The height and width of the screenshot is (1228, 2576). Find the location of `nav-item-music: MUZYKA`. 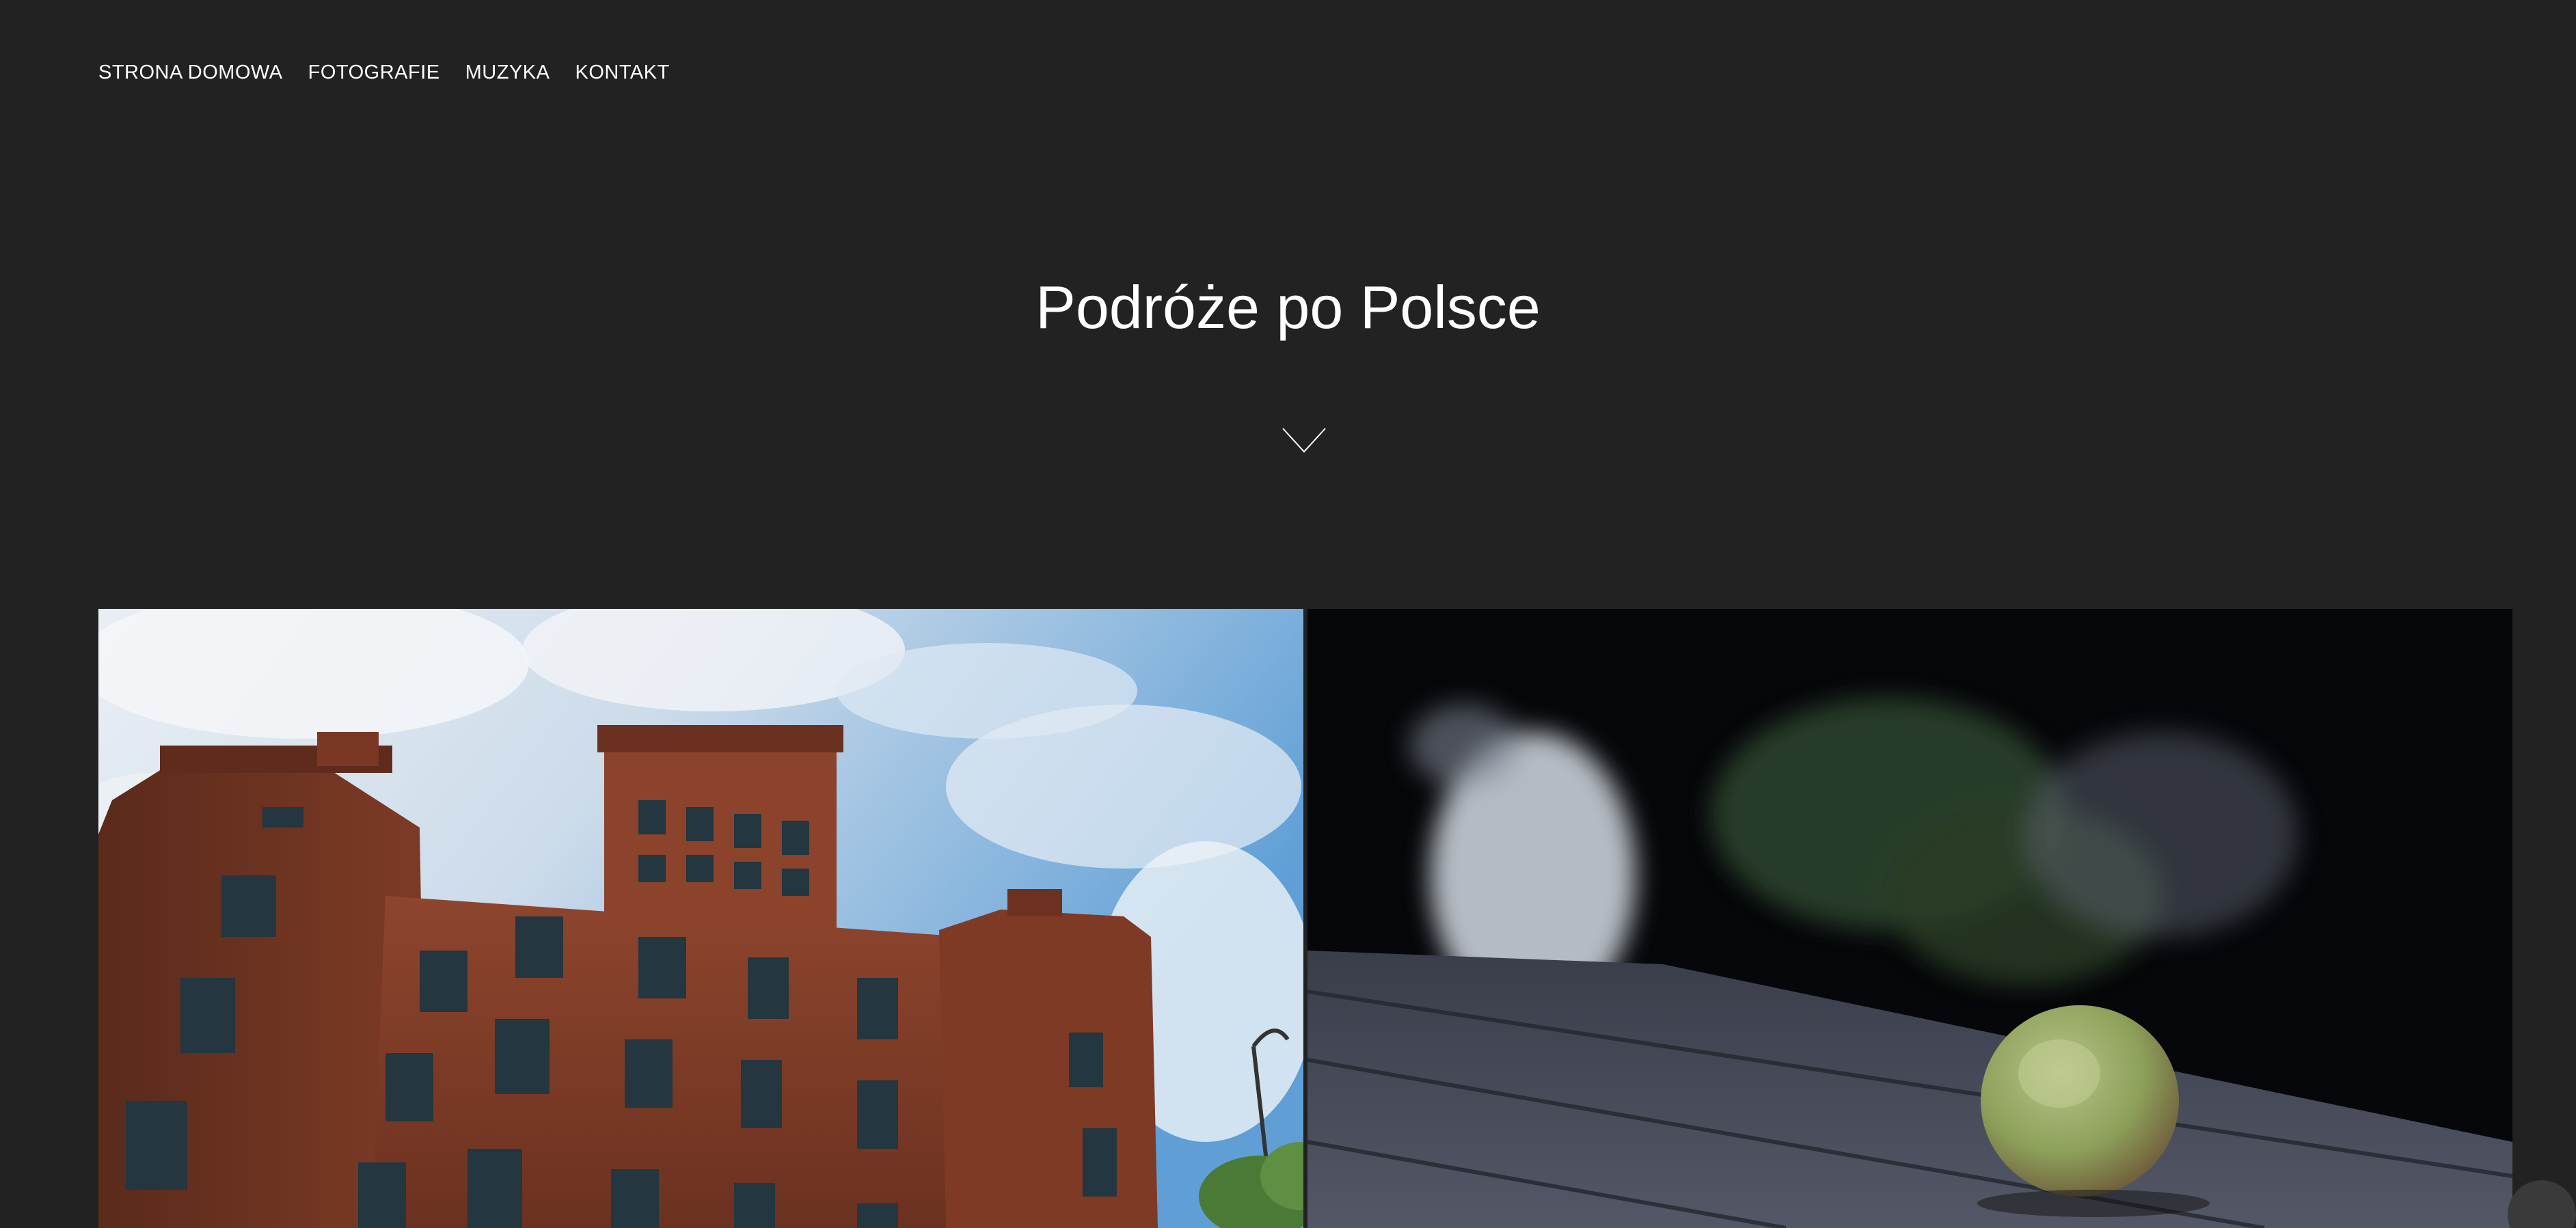

nav-item-music: MUZYKA is located at coordinates (508, 72).